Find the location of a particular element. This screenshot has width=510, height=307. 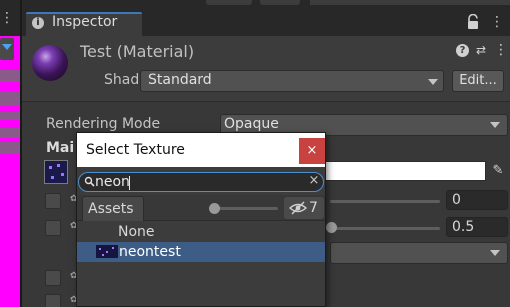

albedo-texture-slot is located at coordinates (56, 172).